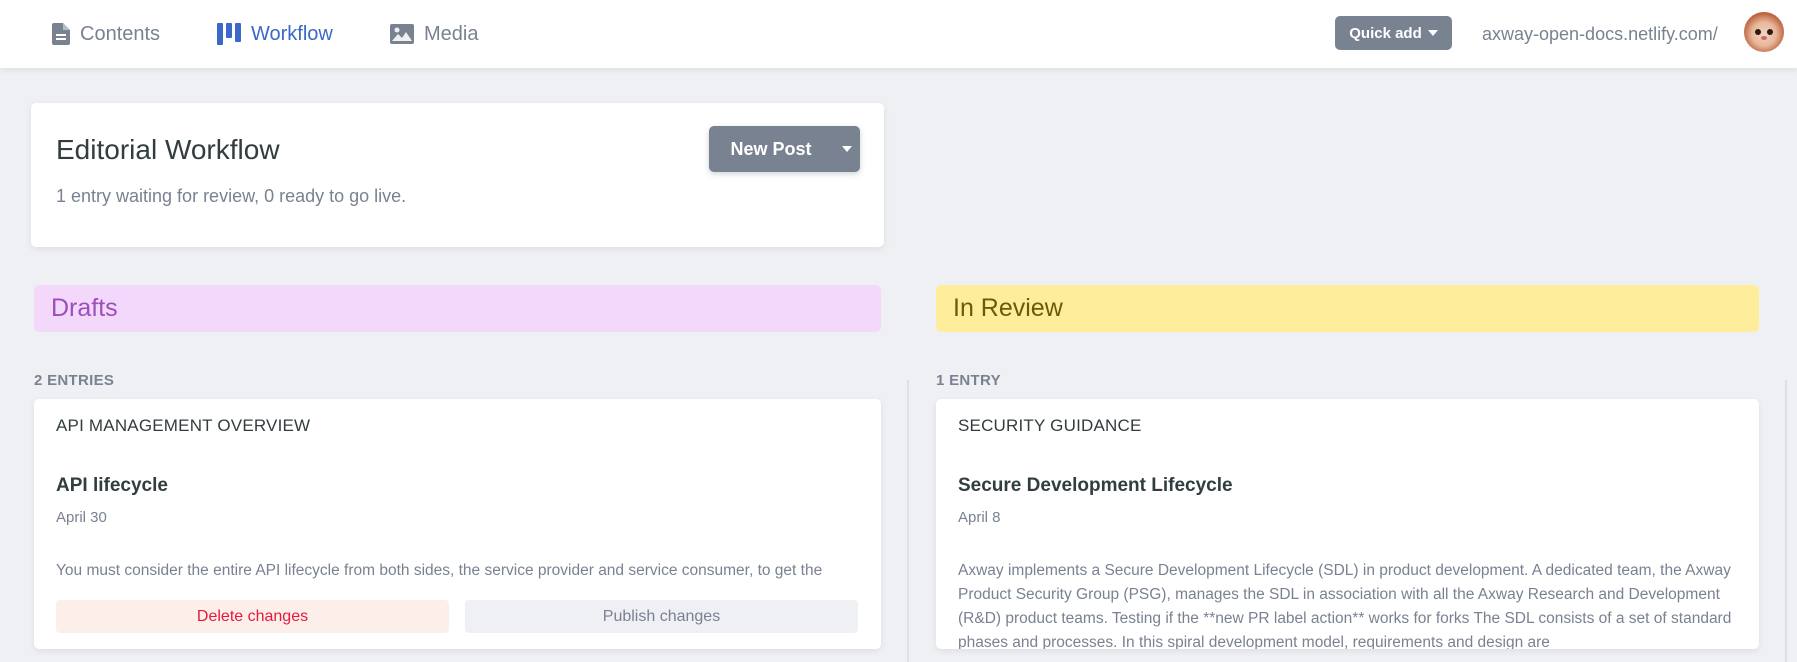 The width and height of the screenshot is (1797, 662). Describe the element at coordinates (1764, 32) in the screenshot. I see `avatar` at that location.